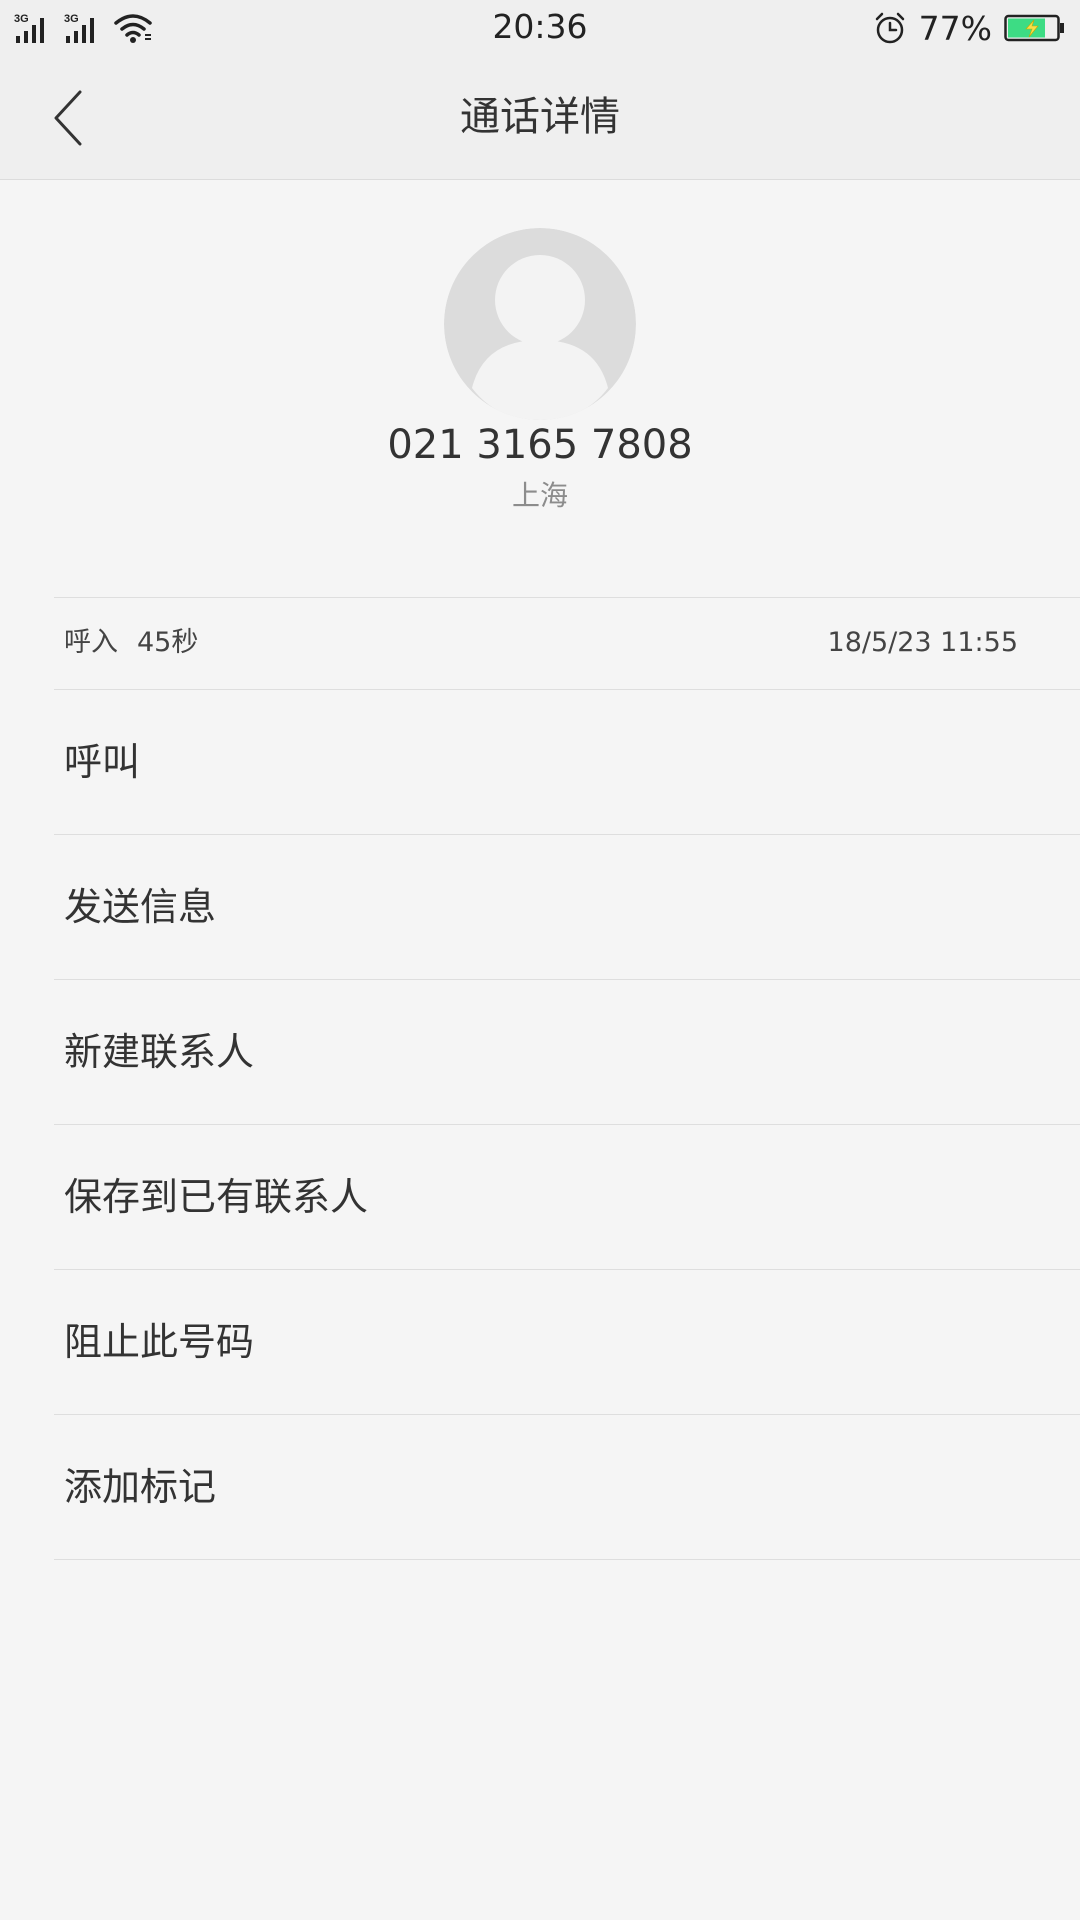 The height and width of the screenshot is (1920, 1080). What do you see at coordinates (91, 642) in the screenshot?
I see `call-type: 呼入` at bounding box center [91, 642].